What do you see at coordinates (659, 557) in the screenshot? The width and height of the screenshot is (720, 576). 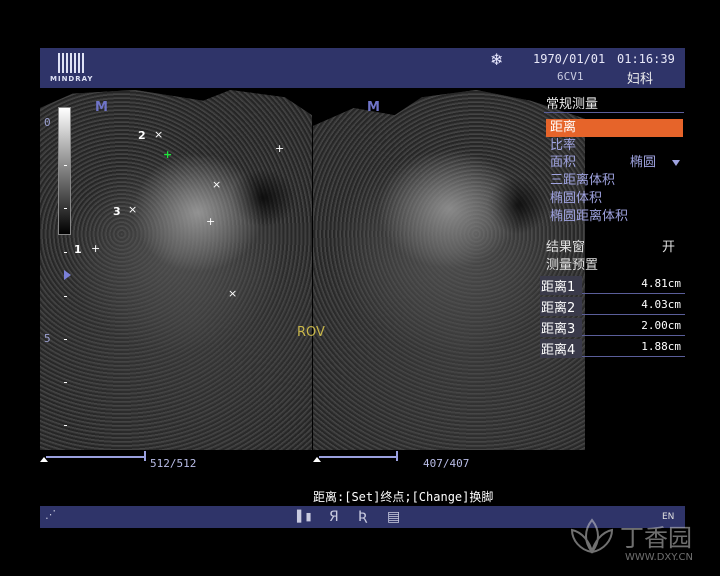 I see `watermark-url: WWW.DXY.CN` at bounding box center [659, 557].